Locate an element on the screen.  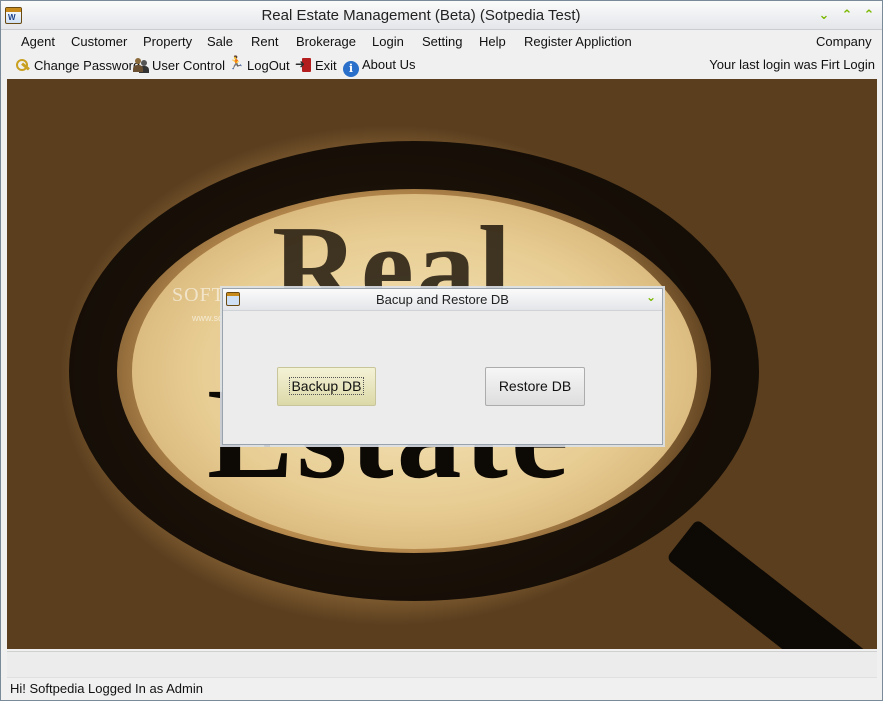
menu-brokerage: Brokerage is located at coordinates (326, 41).